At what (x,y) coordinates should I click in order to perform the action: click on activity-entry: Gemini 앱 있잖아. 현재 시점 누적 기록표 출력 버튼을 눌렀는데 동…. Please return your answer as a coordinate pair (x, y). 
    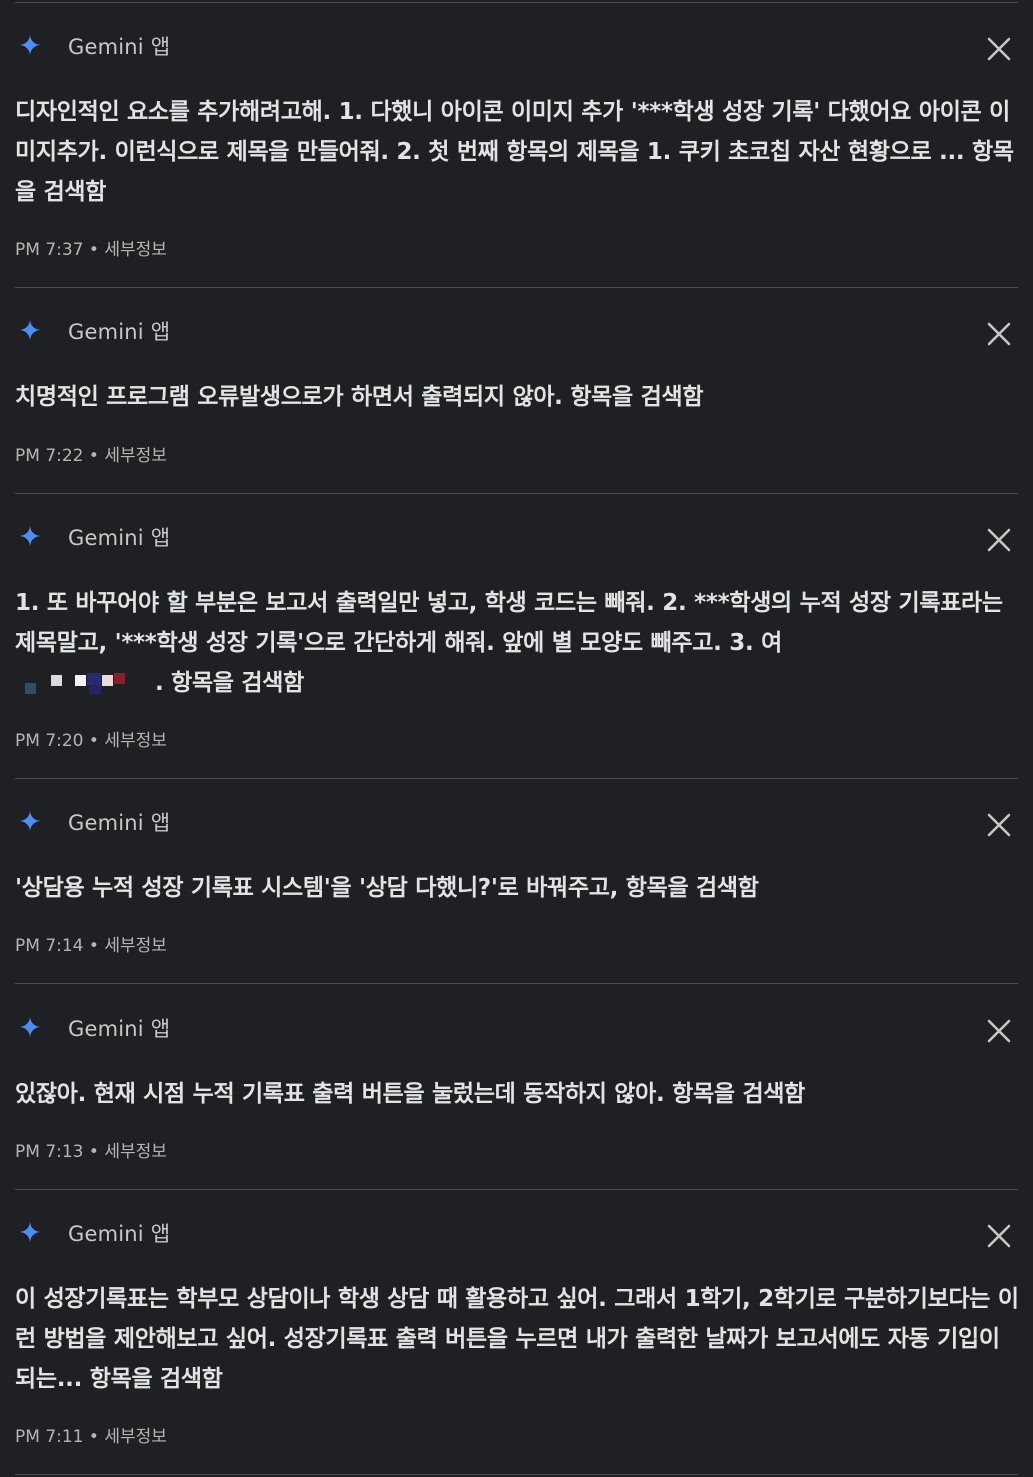
    Looking at the image, I should click on (516, 1099).